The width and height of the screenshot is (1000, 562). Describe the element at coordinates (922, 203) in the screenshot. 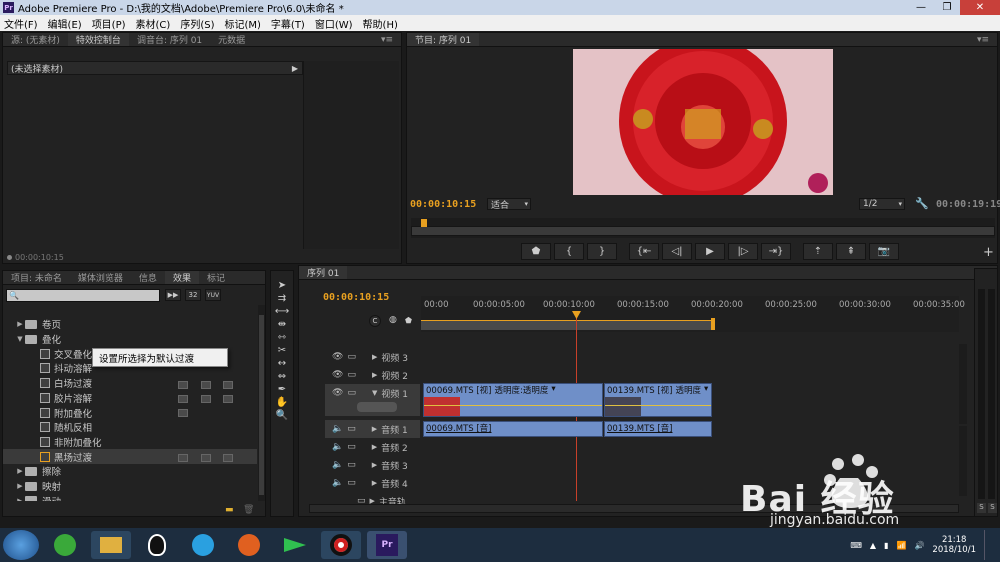

I see `settings-wrench-icon: 🔧` at that location.